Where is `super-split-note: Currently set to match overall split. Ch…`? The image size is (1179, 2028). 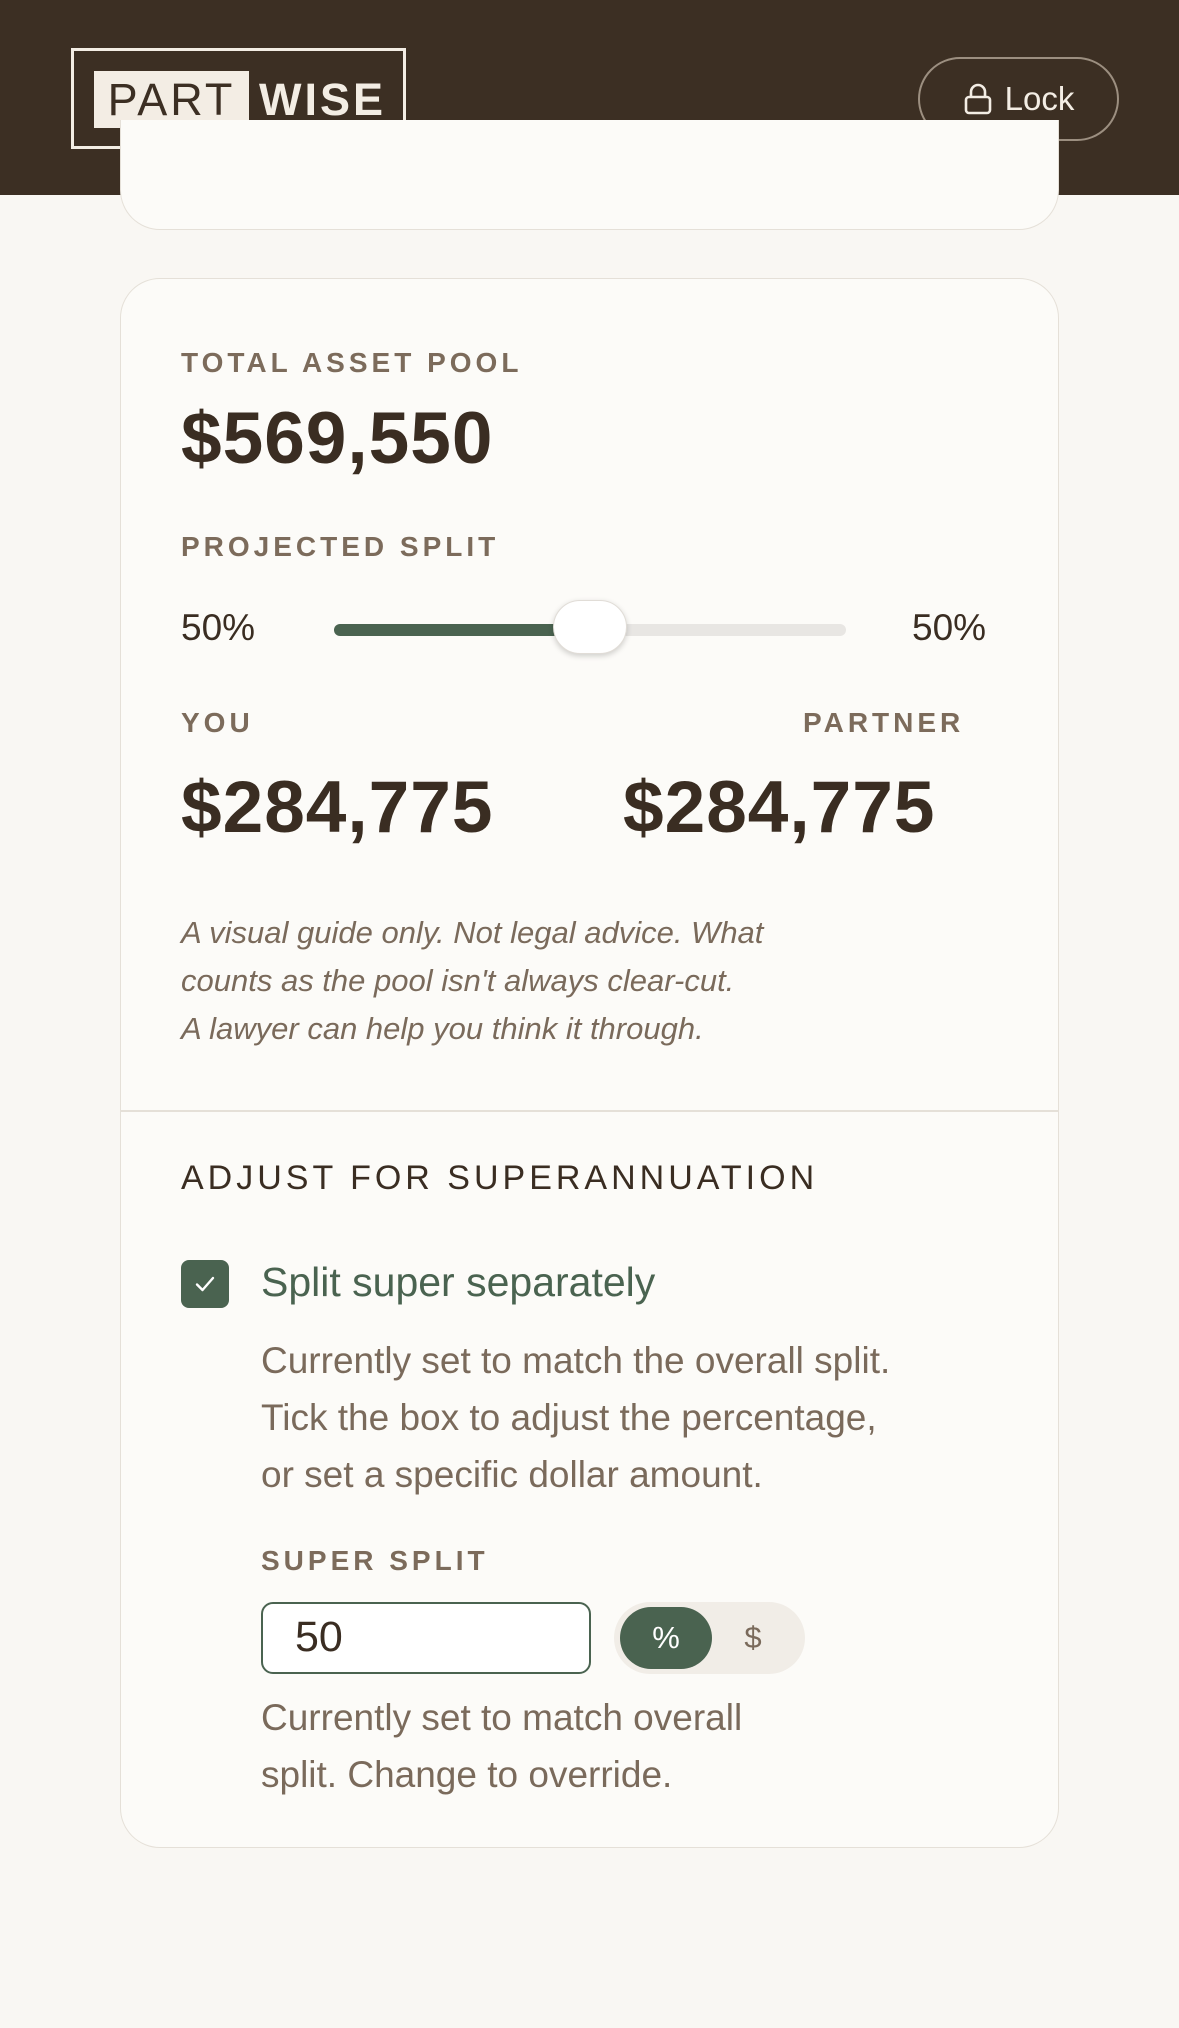
super-split-note: Currently set to match overall split. Ch… is located at coordinates (631, 1746).